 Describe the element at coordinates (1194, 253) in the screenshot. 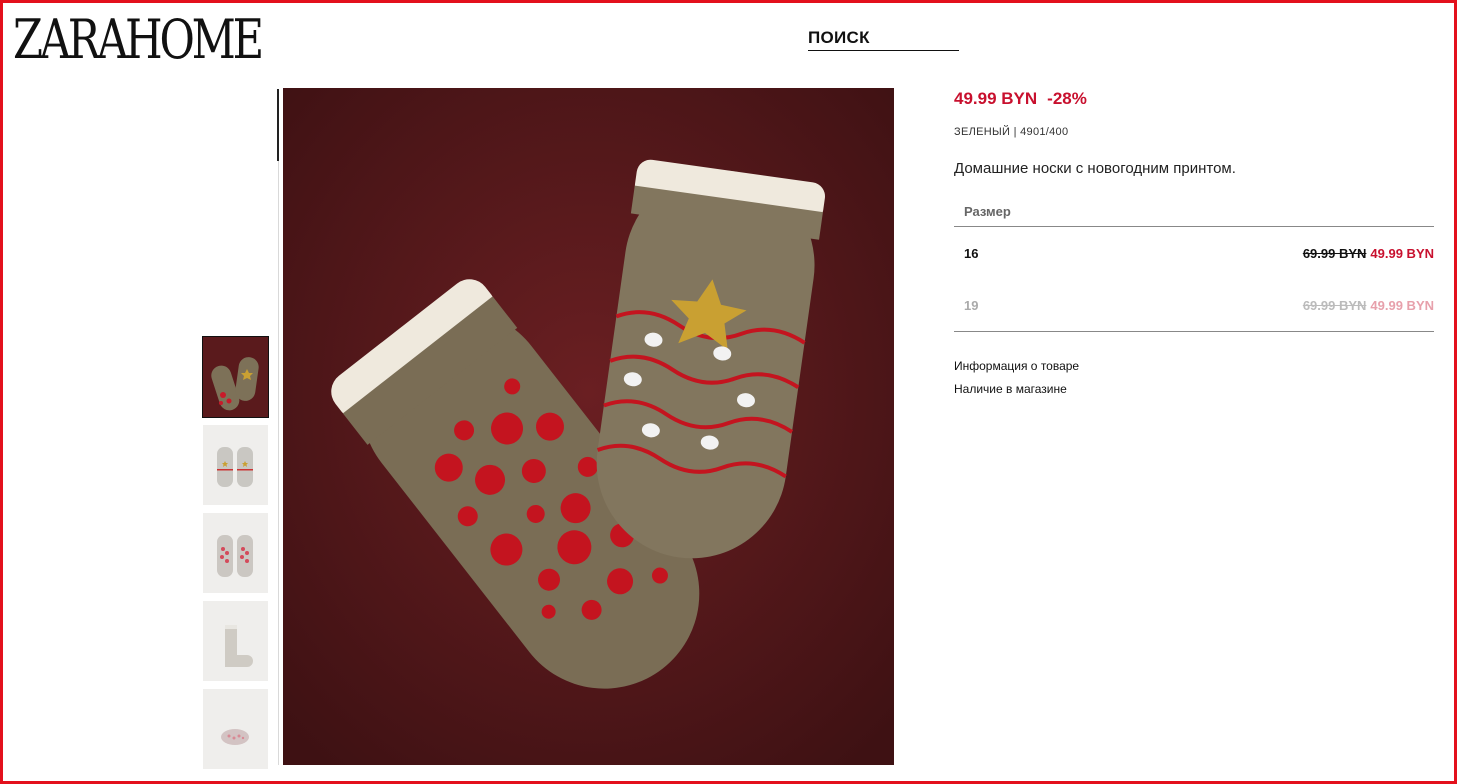

I see `size-option-16: 16 69.99 BYN 49.99 BYN` at that location.